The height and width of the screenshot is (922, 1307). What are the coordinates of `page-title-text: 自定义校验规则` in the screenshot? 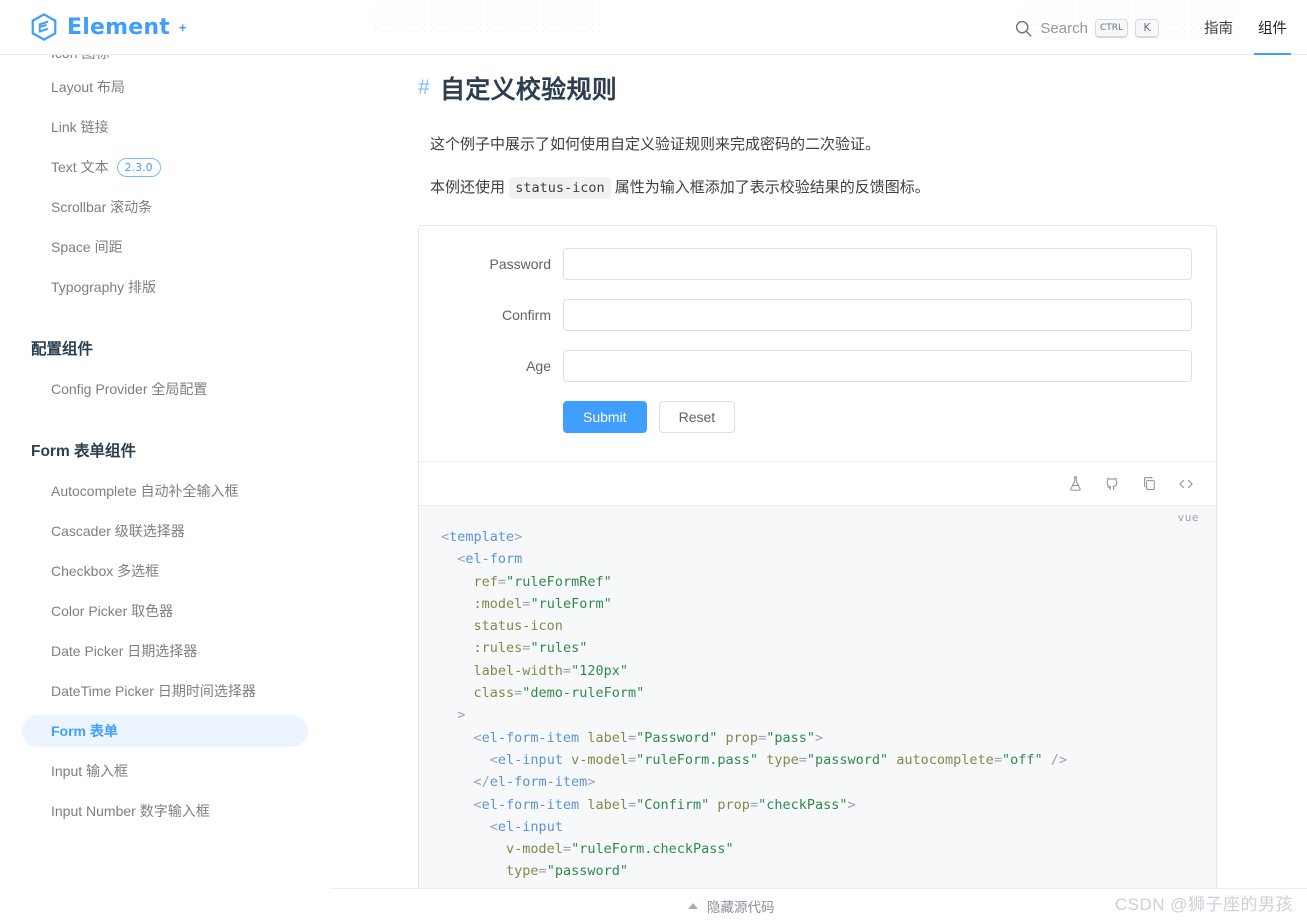 It's located at (528, 90).